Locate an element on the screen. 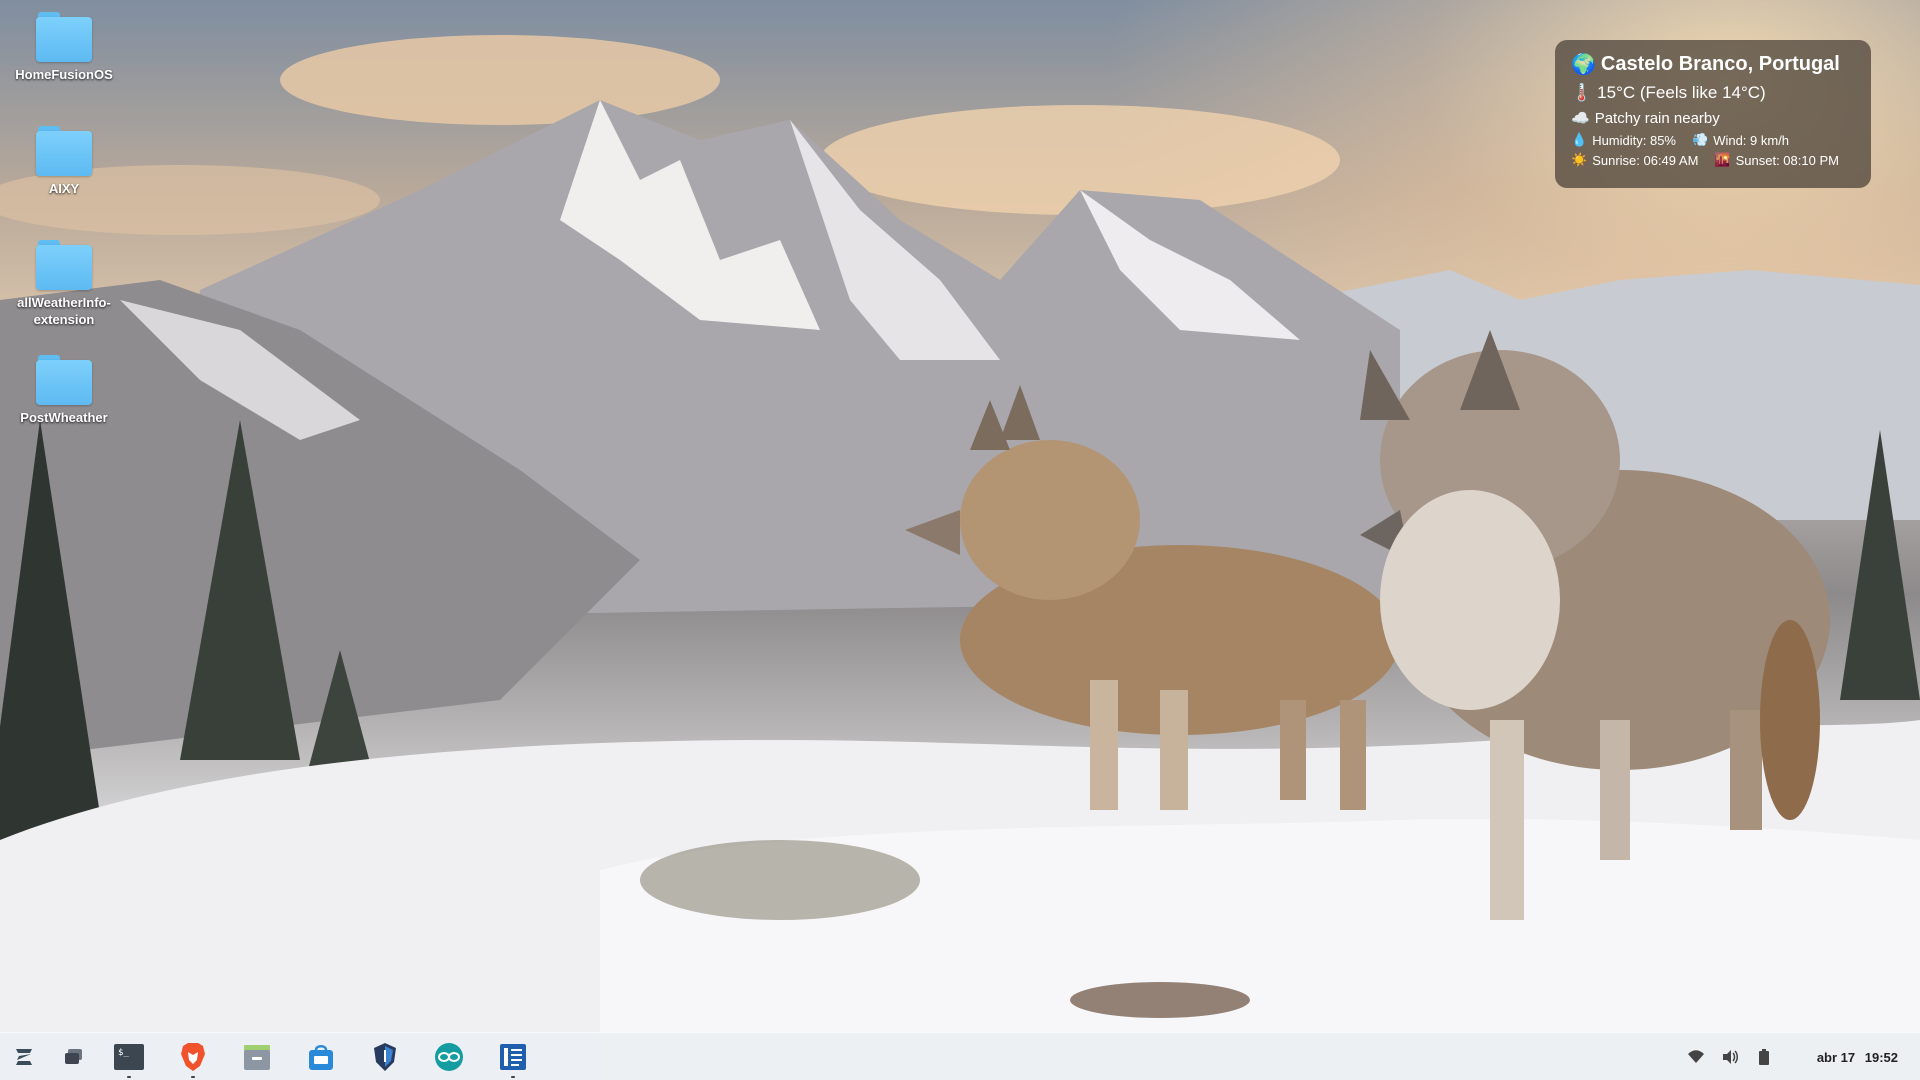 Image resolution: width=1920 pixels, height=1080 pixels. store-bag-icon is located at coordinates (321, 1057).